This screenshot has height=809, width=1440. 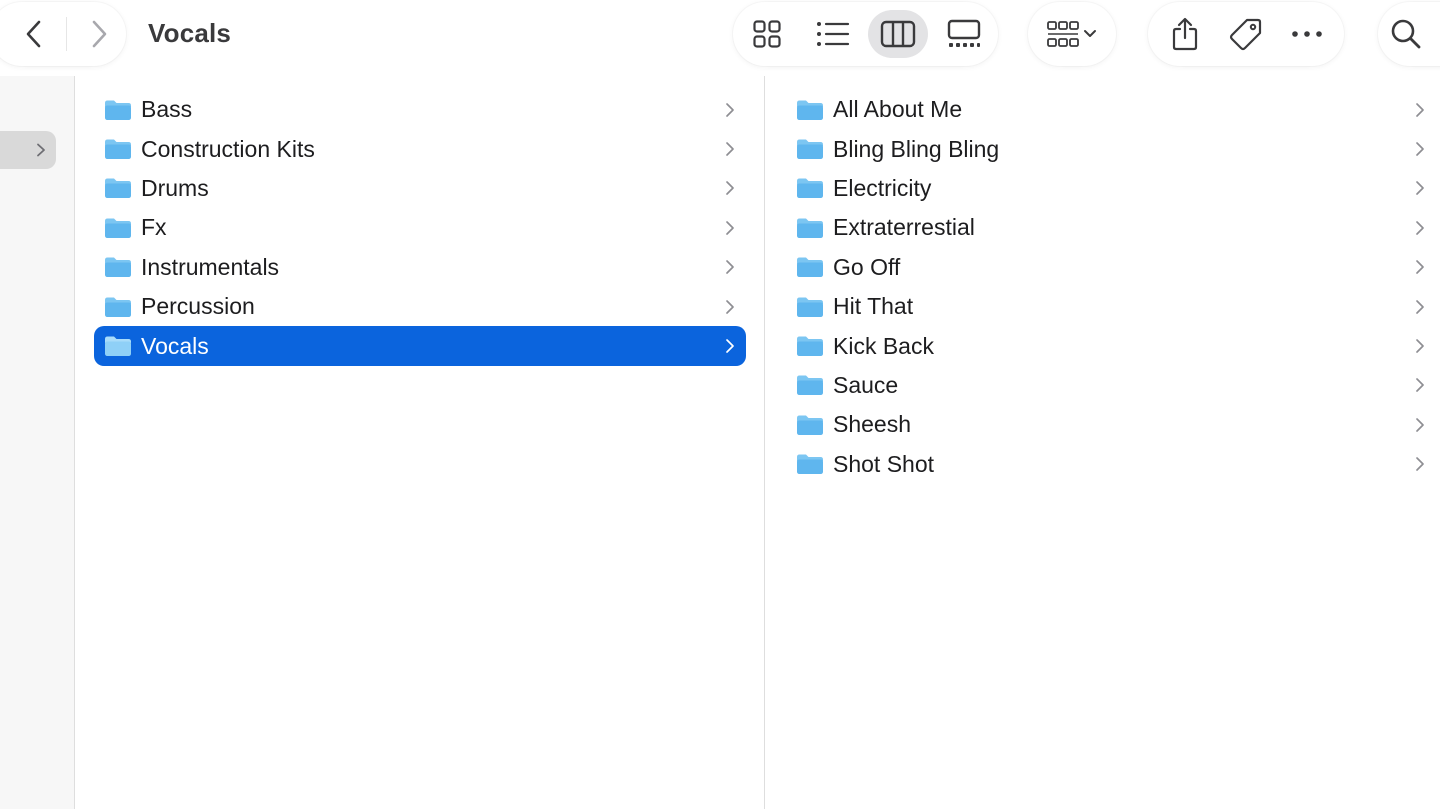 I want to click on folder-row: Fx, so click(x=420, y=227).